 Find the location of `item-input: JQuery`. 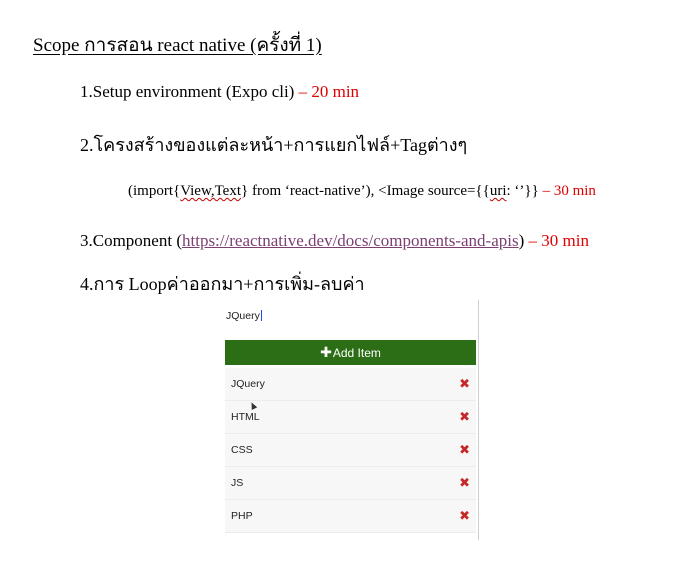

item-input: JQuery is located at coordinates (244, 316).